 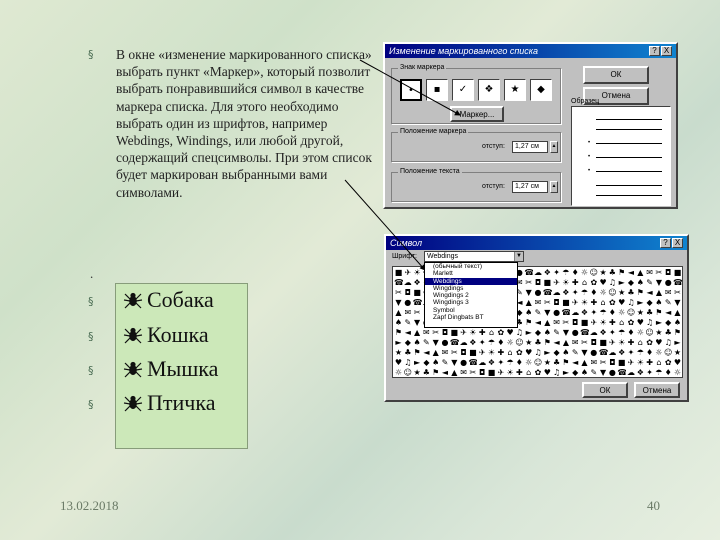 I want to click on font-option: Marlett, so click(x=471, y=273).